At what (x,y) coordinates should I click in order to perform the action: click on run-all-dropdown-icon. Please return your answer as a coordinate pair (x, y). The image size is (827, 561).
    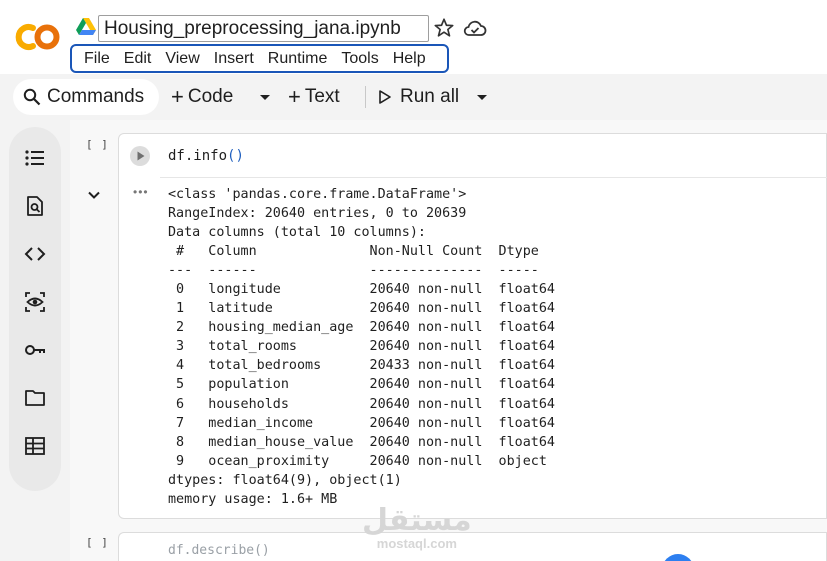
    Looking at the image, I should click on (482, 97).